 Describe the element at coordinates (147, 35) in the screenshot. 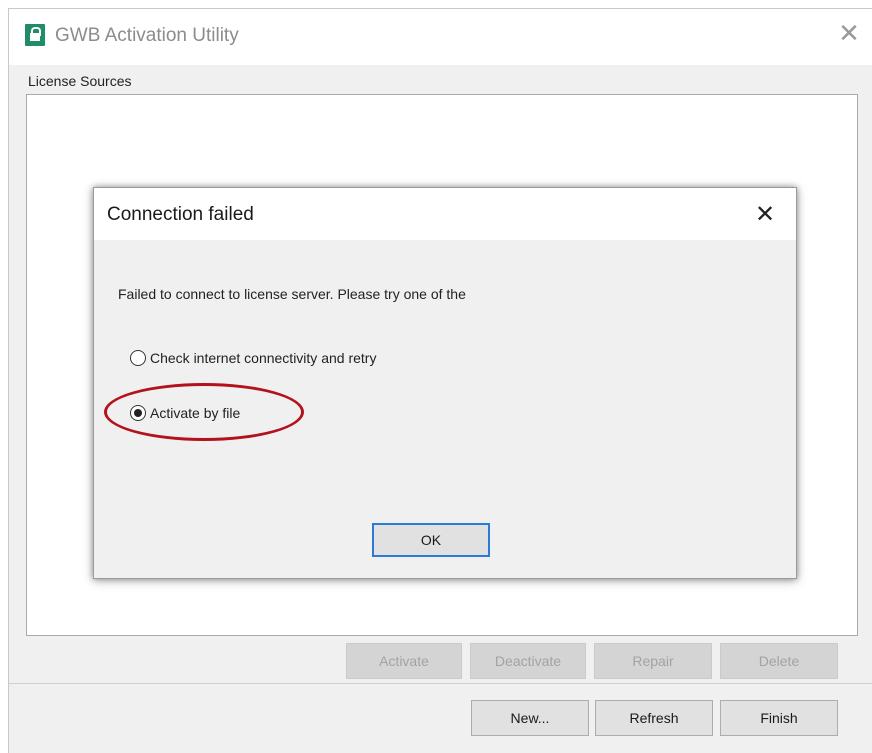

I see `window-title: GWB Activation Utility` at that location.